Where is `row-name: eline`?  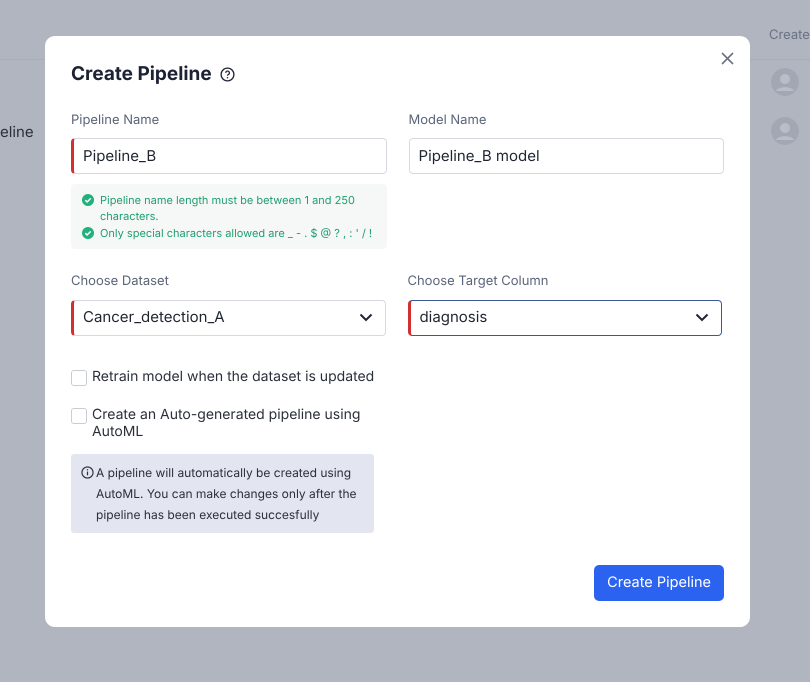
row-name: eline is located at coordinates (17, 132).